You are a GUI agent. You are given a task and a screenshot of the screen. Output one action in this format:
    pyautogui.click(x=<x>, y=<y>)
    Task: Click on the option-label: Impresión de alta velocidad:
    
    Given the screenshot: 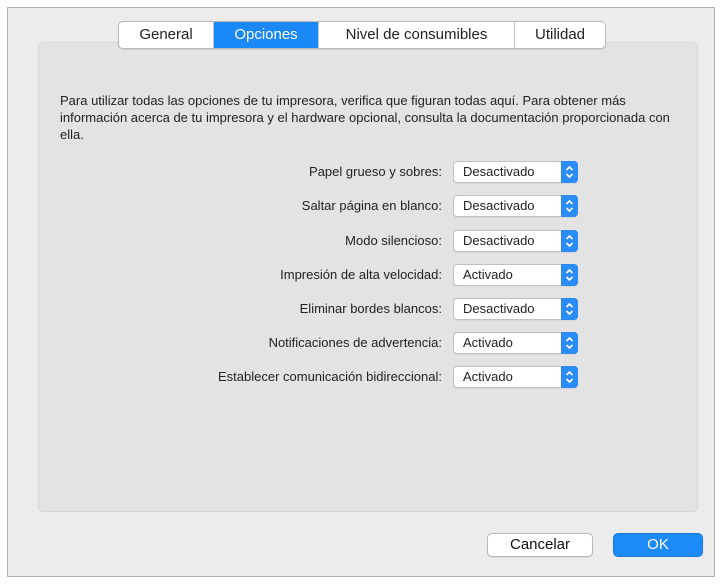 What is the action you would take?
    pyautogui.click(x=361, y=274)
    